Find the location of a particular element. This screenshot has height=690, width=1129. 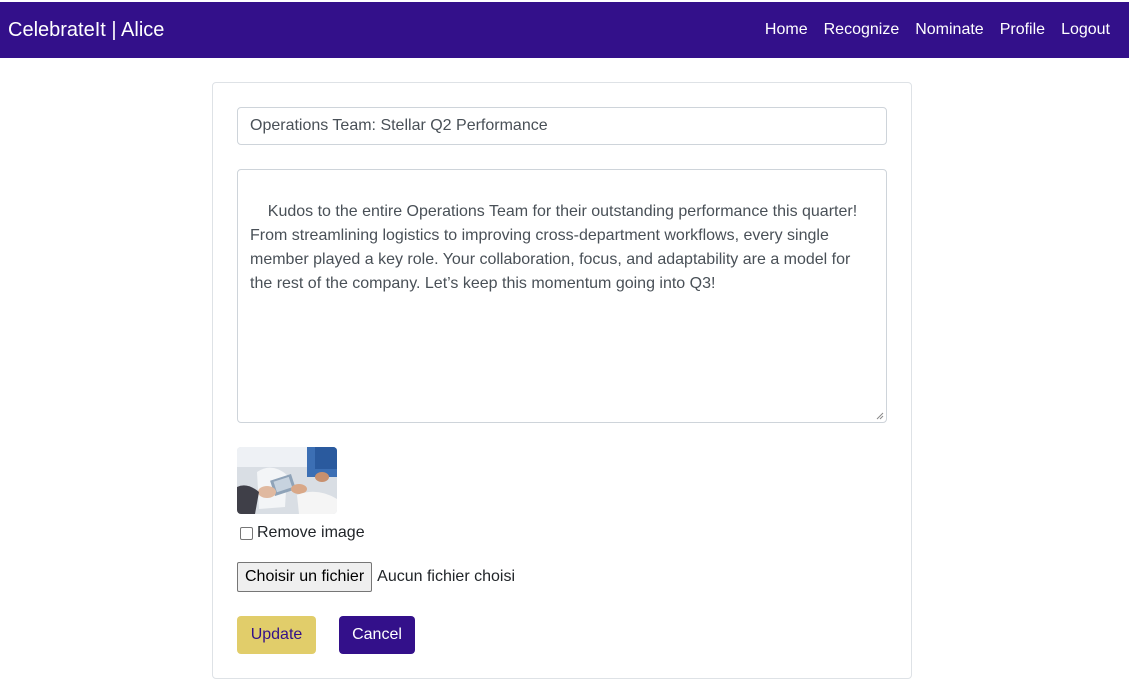

file-upload-row: Choisir un fichier Aucun fichier choisi is located at coordinates (376, 577).